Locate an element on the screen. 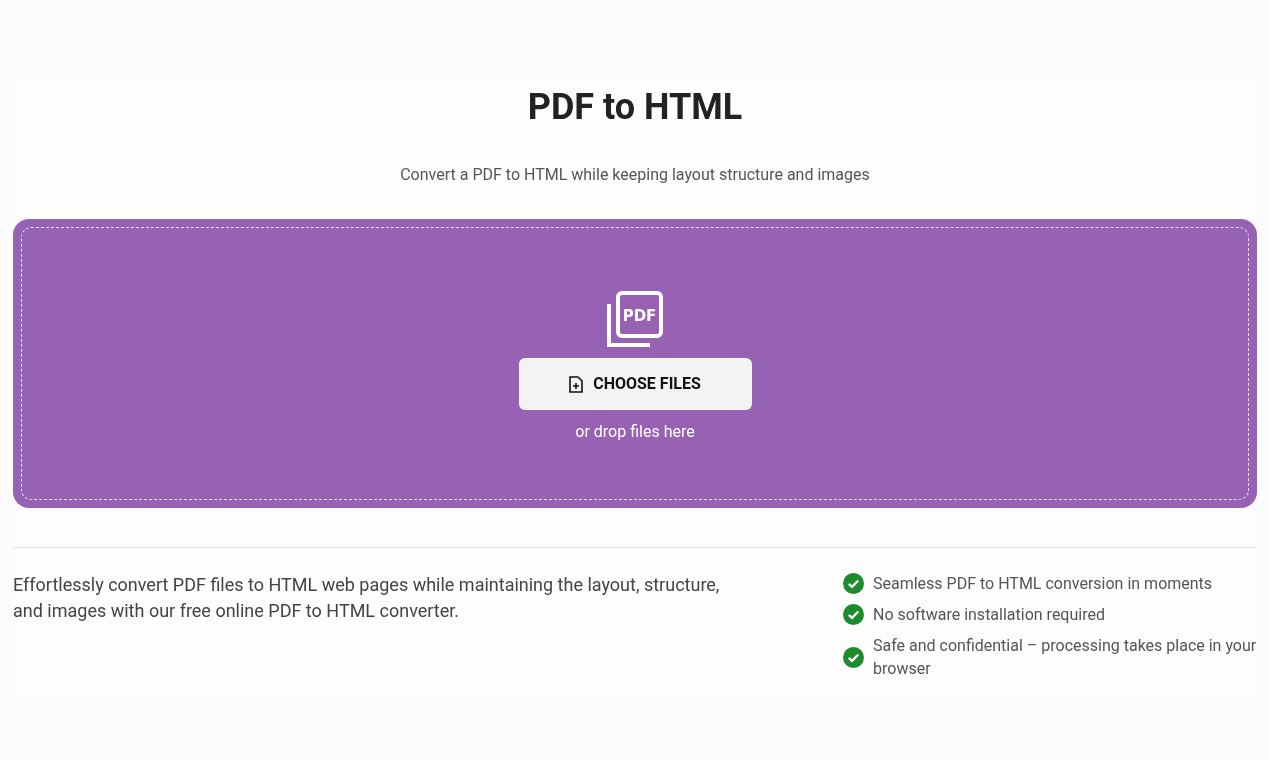  description-text: Effortlessly convert PDF files to HTML web pages while maintaining the layout, structure, and images with our free online PDF to HTML converter. is located at coordinates (367, 598).